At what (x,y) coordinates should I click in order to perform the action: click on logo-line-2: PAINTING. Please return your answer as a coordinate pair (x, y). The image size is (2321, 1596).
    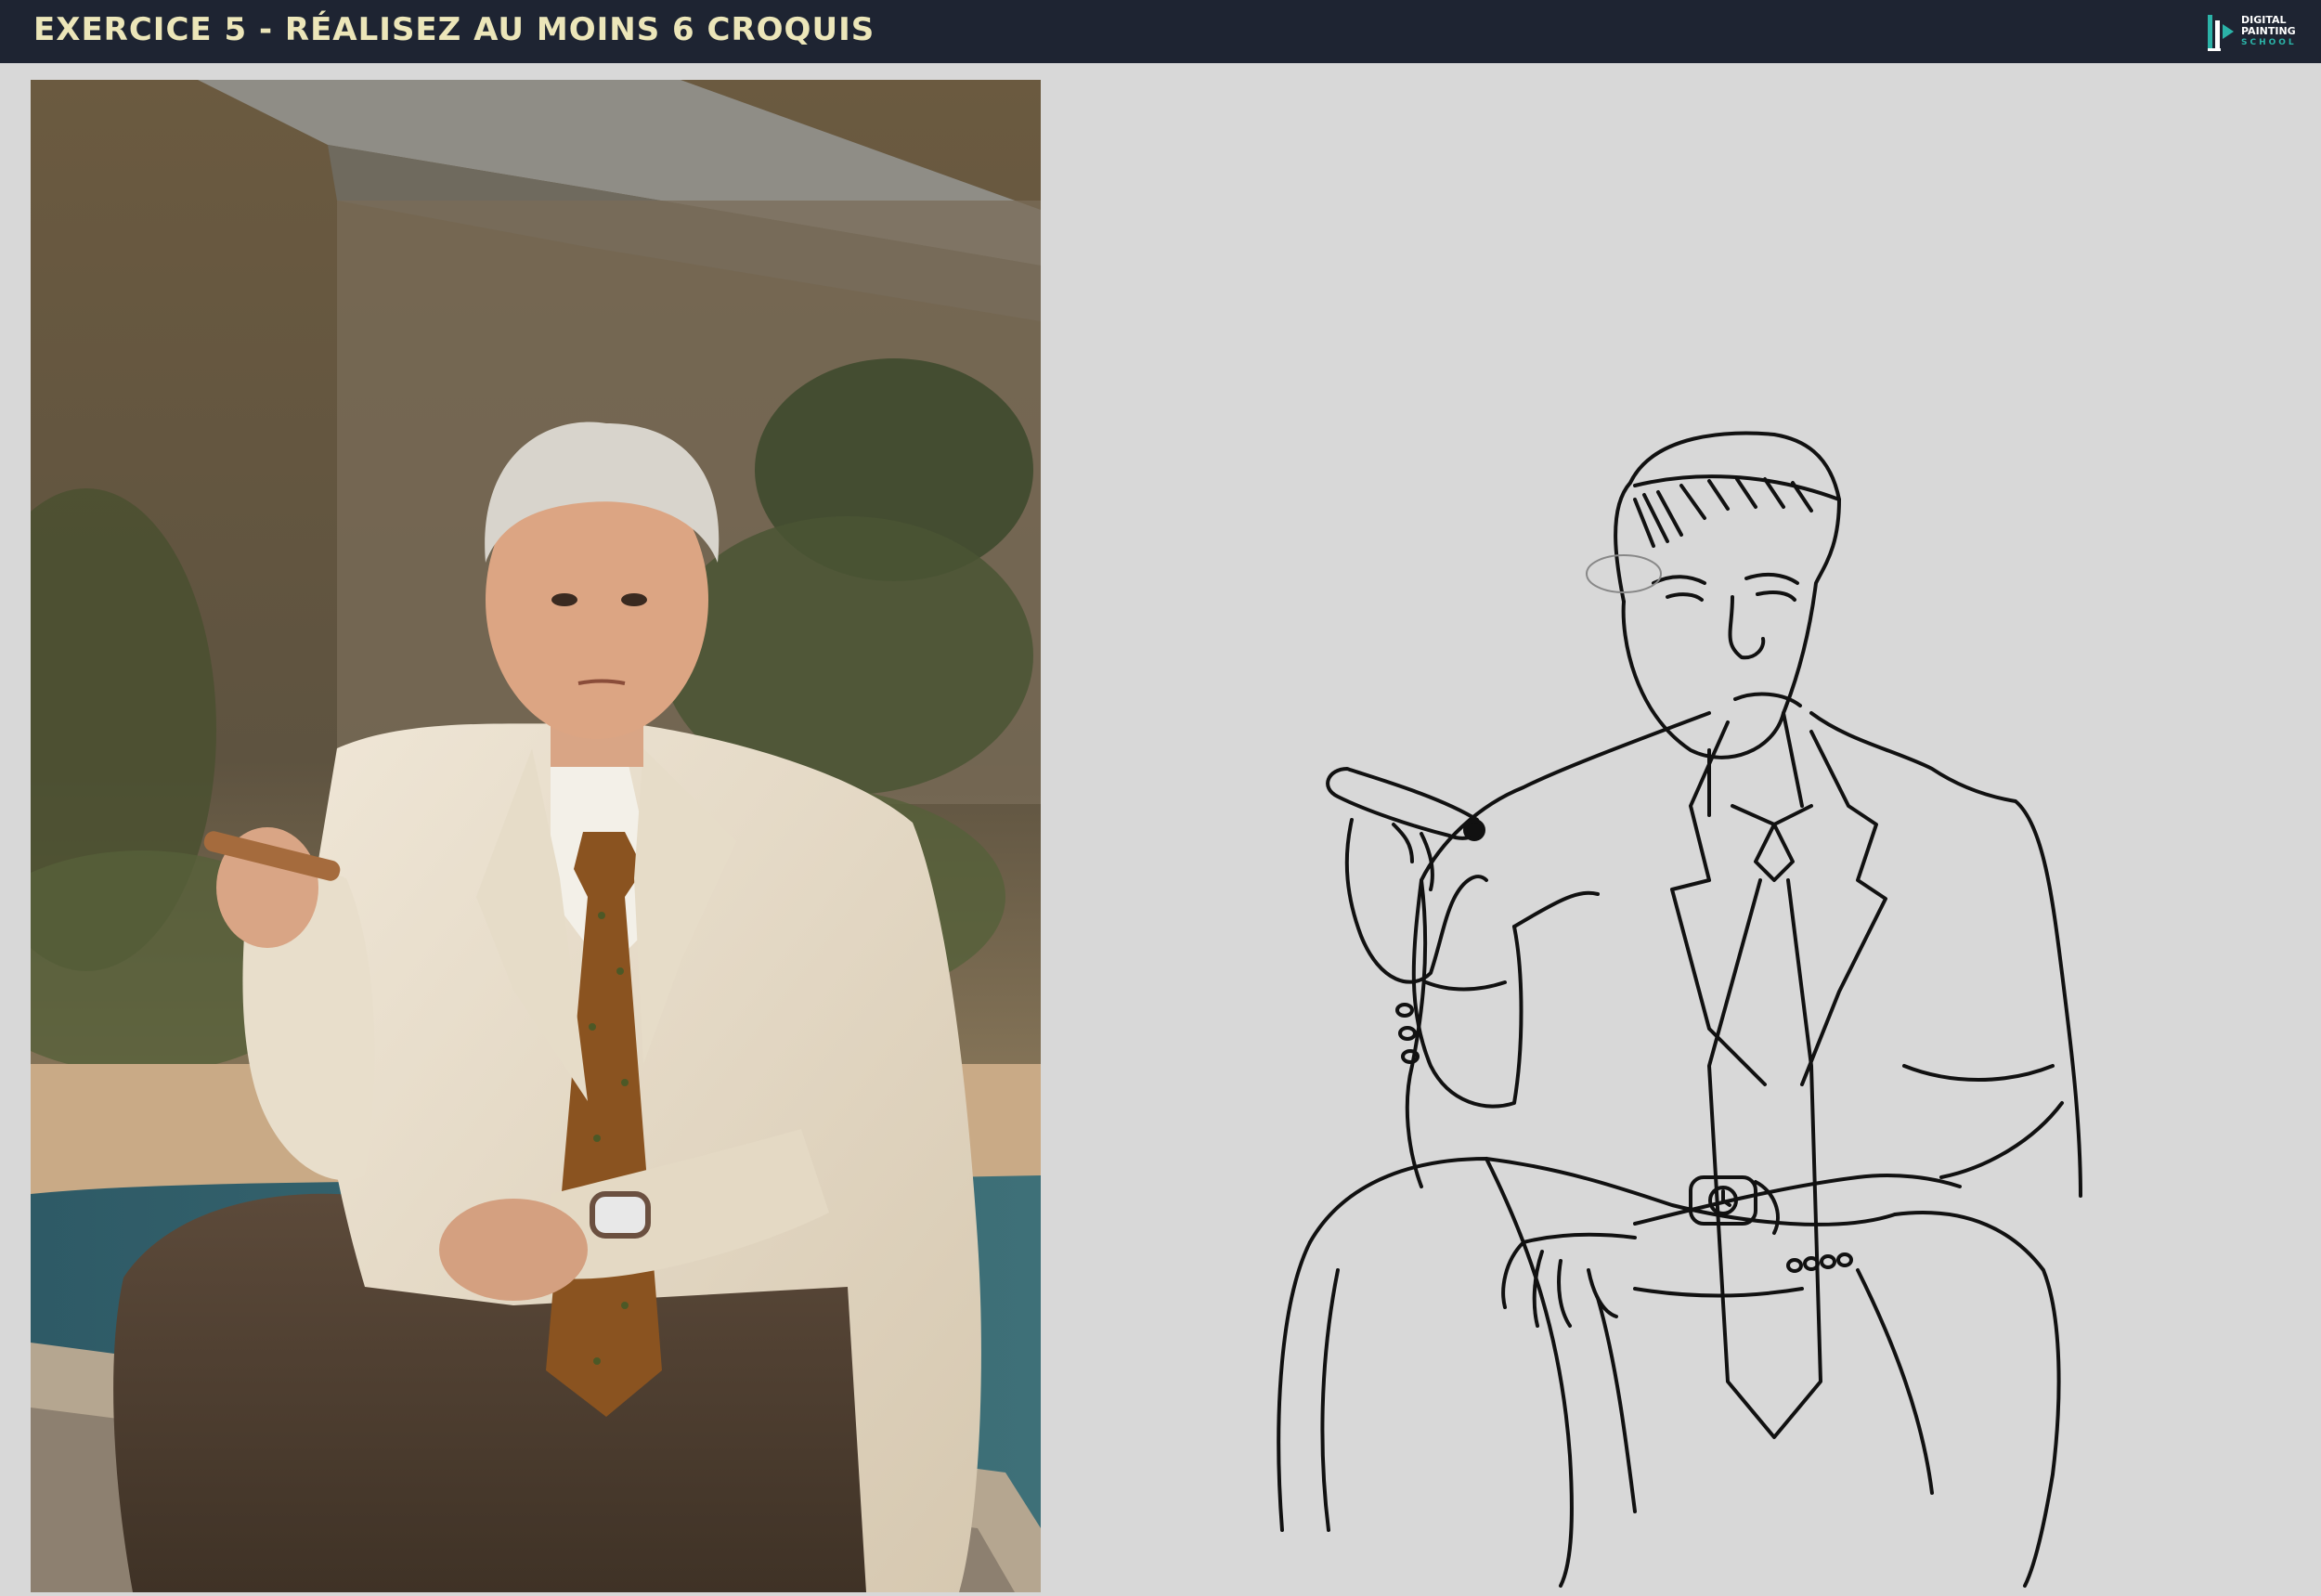
    Looking at the image, I should click on (2269, 31).